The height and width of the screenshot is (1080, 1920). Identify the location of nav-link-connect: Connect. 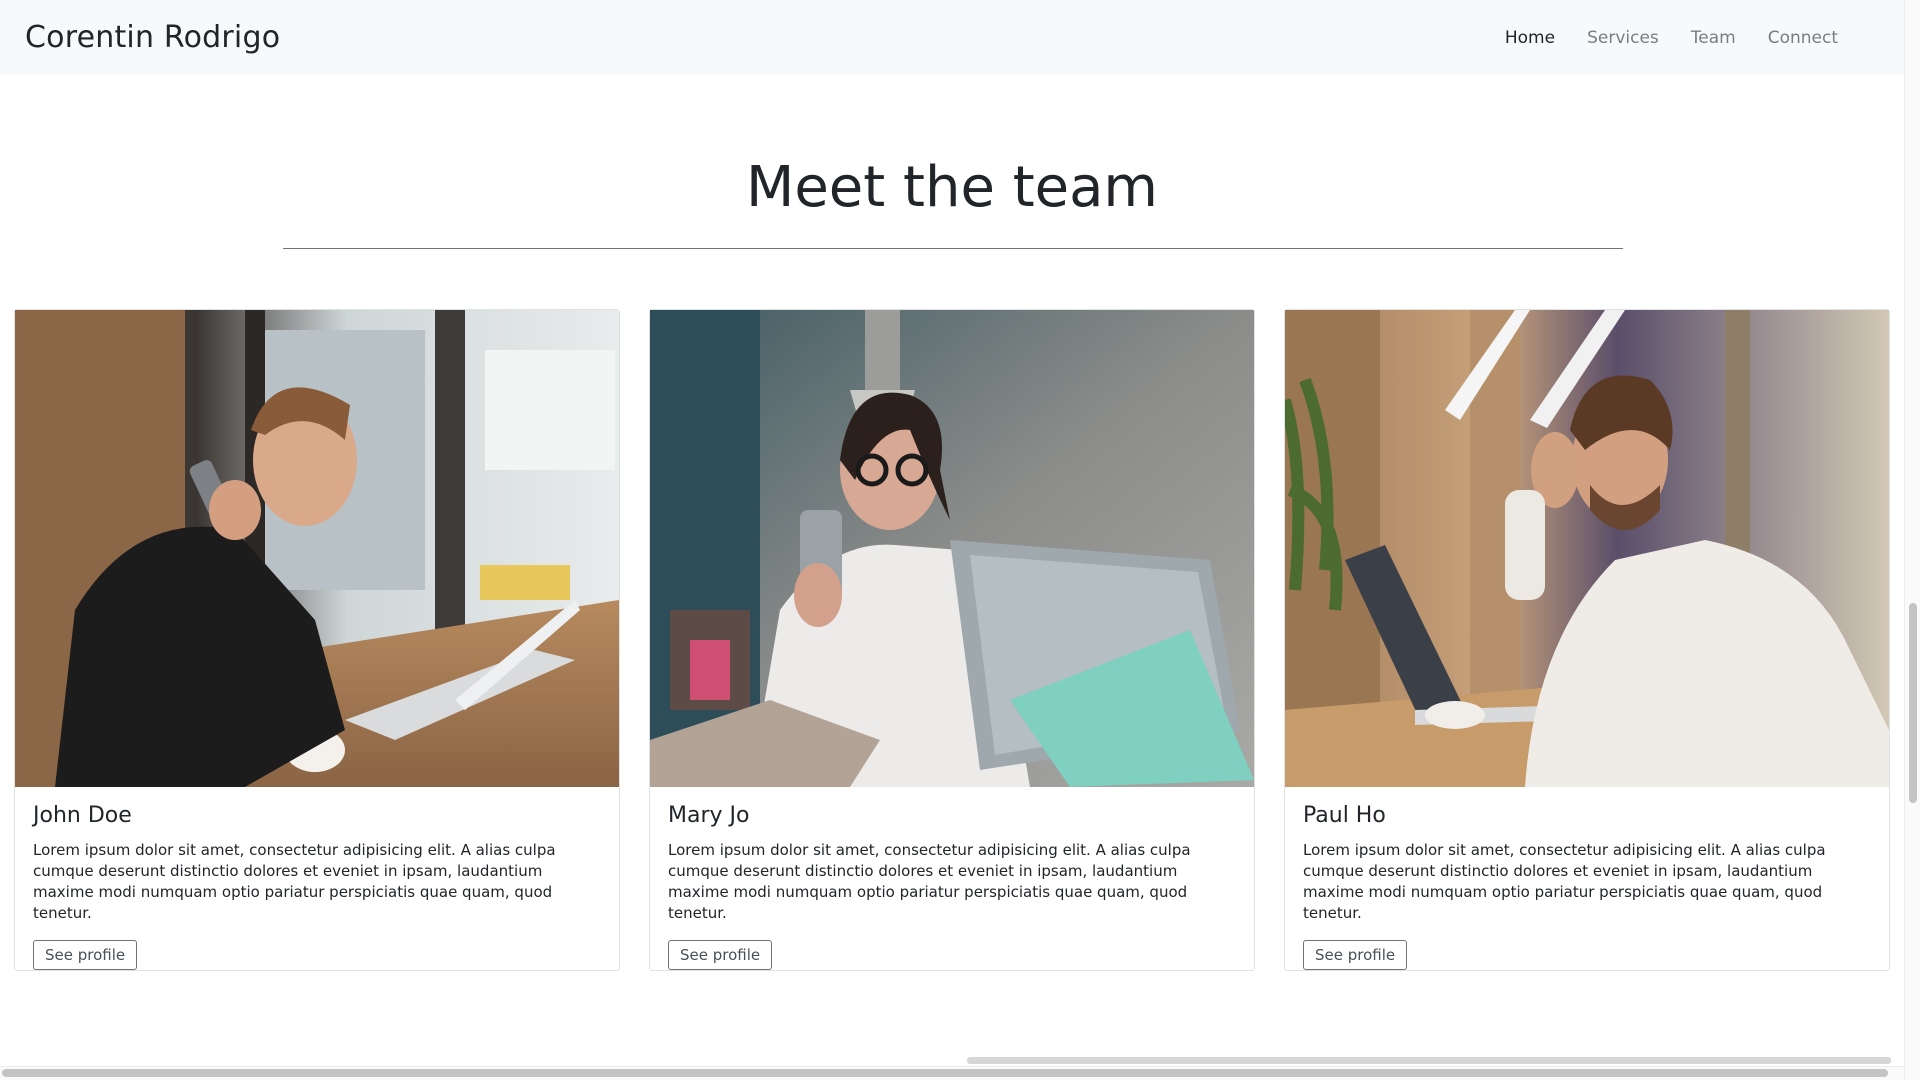
(1803, 38).